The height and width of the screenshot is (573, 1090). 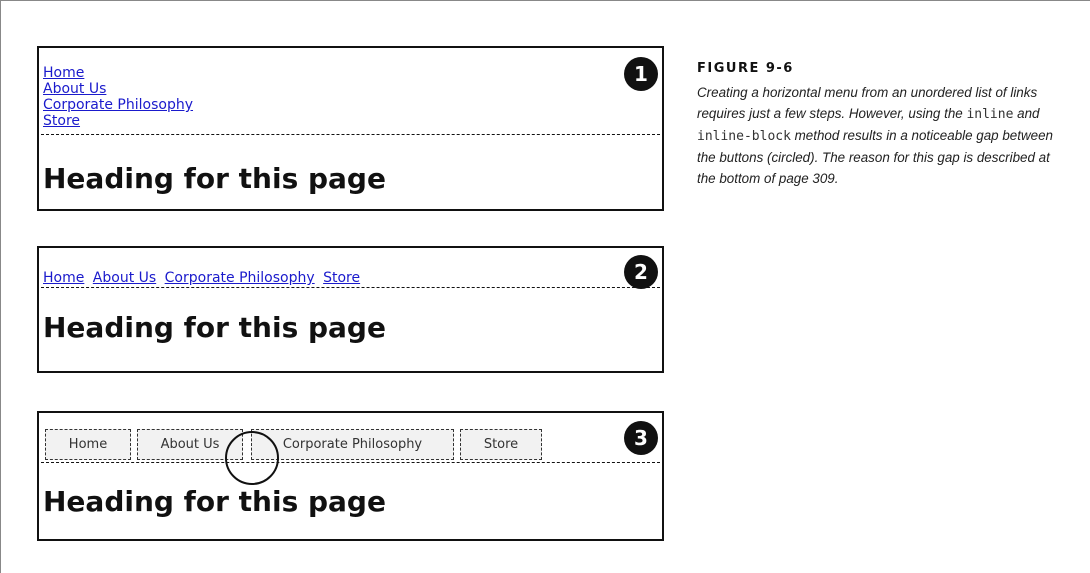 What do you see at coordinates (545, 0) in the screenshot?
I see `frame-border-top` at bounding box center [545, 0].